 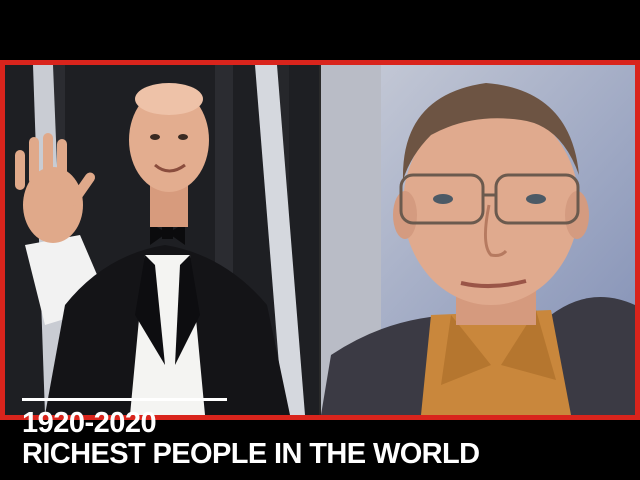 What do you see at coordinates (251, 454) in the screenshot?
I see `caption-headline: RICHEST PEOPLE IN THE WORLD` at bounding box center [251, 454].